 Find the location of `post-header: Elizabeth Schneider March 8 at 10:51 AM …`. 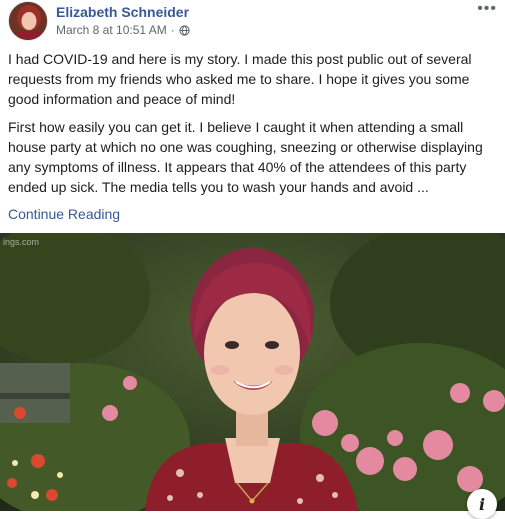

post-header: Elizabeth Schneider March 8 at 10:51 AM … is located at coordinates (252, 22).